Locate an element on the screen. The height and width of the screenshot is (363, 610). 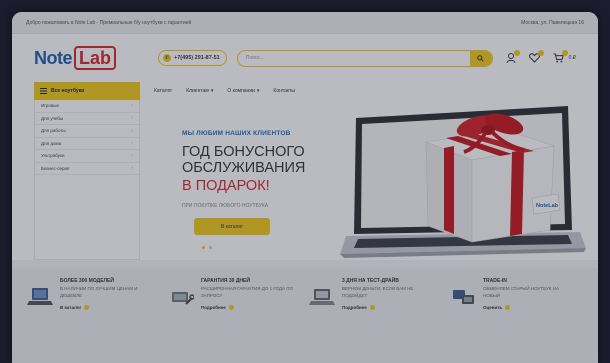
feature-link: В каталог is located at coordinates (106, 307).